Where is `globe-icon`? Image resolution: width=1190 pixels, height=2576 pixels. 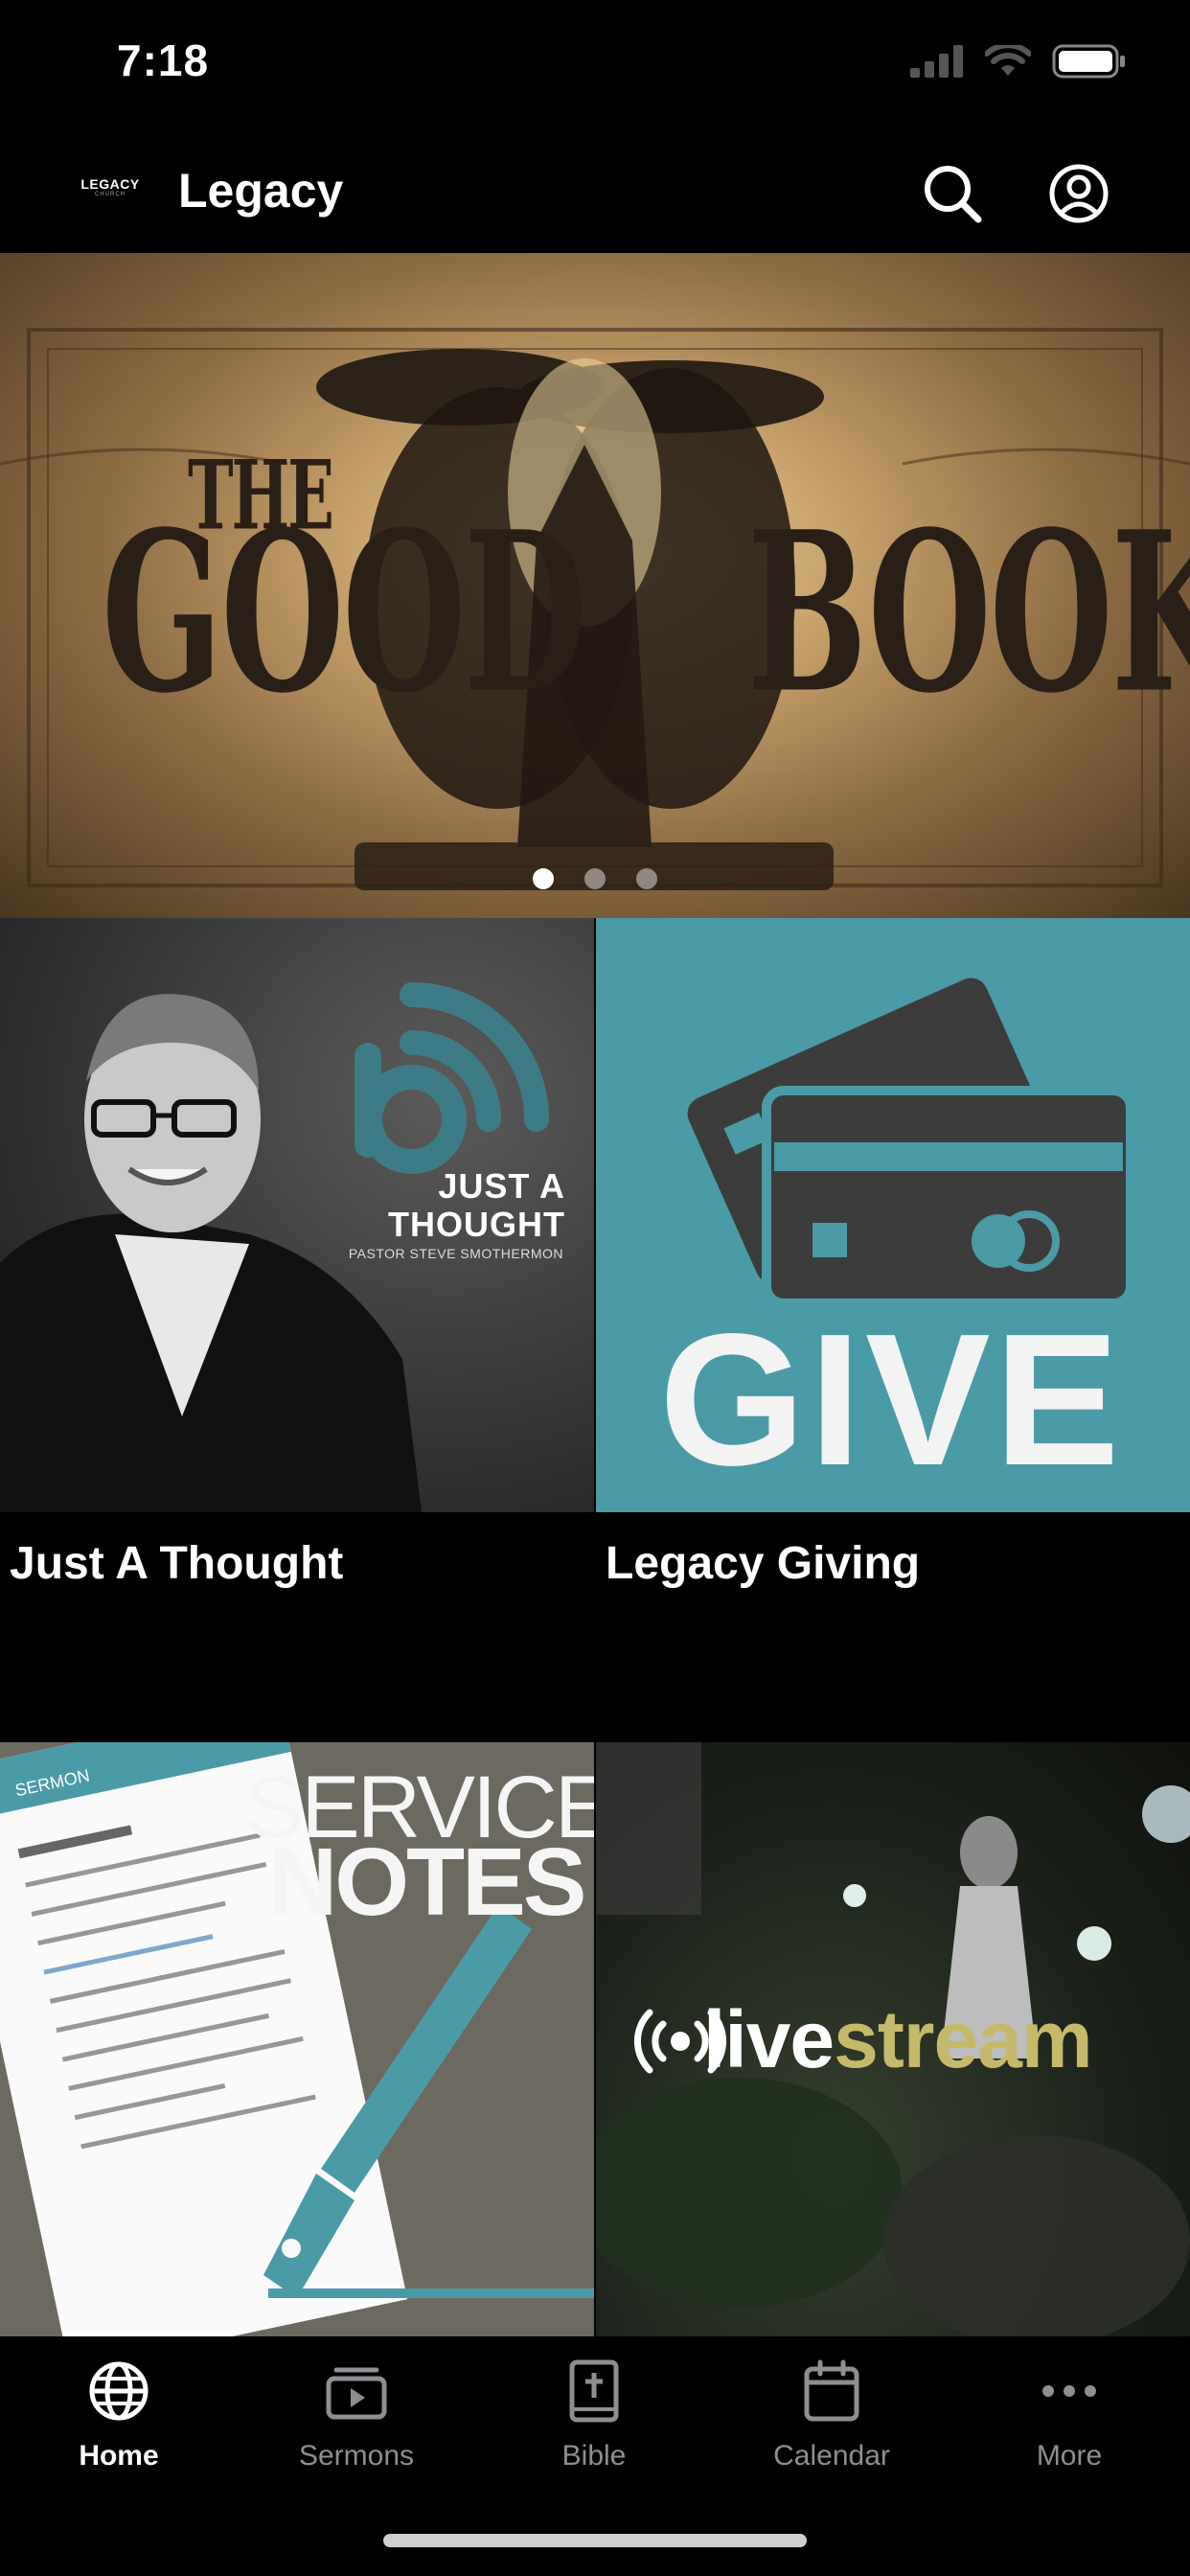
globe-icon is located at coordinates (119, 2391).